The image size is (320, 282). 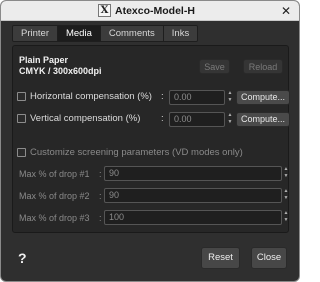 What do you see at coordinates (21, 96) in the screenshot?
I see `horizontal-compensation-checkbox` at bounding box center [21, 96].